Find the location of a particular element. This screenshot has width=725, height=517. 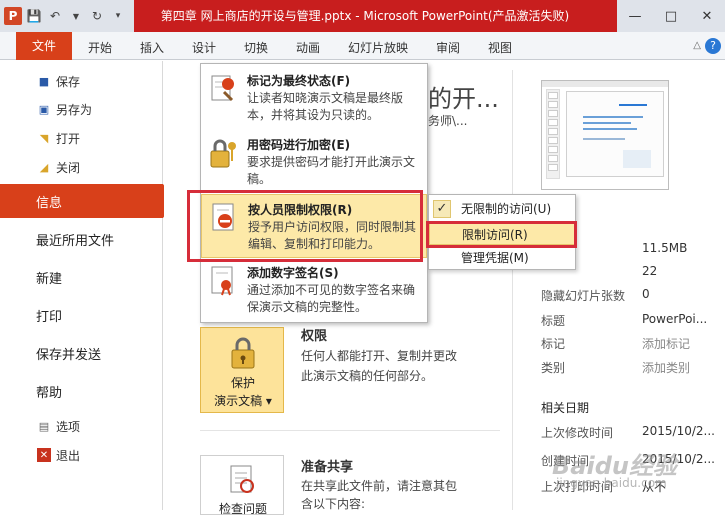

menu-digital-signature: 添加数字签名(S) 通过添加不可见的数字签名来确保演示文稿的完整性。 is located at coordinates (314, 290).